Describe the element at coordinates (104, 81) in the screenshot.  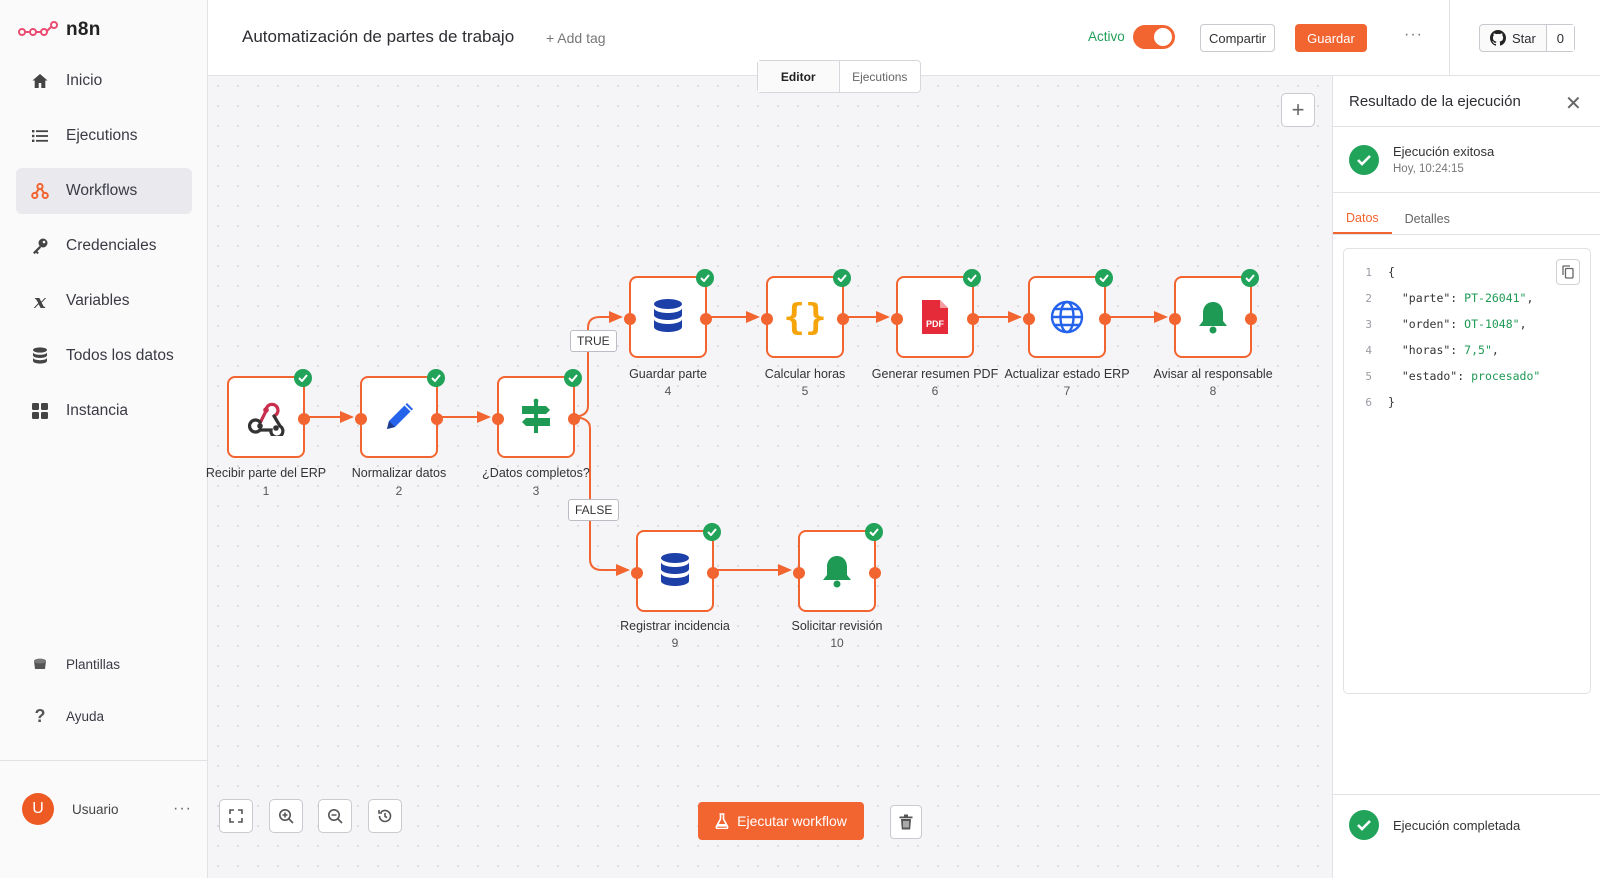
I see `sidebar-item-inicio: Inicio` at that location.